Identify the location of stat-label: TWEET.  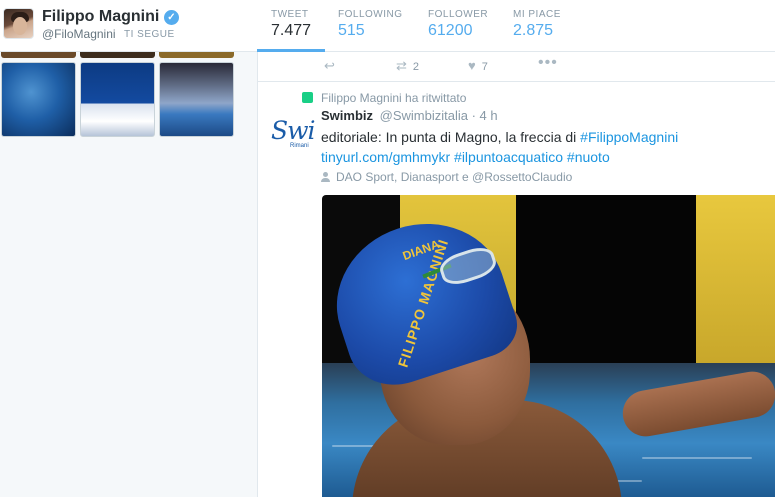
(290, 14).